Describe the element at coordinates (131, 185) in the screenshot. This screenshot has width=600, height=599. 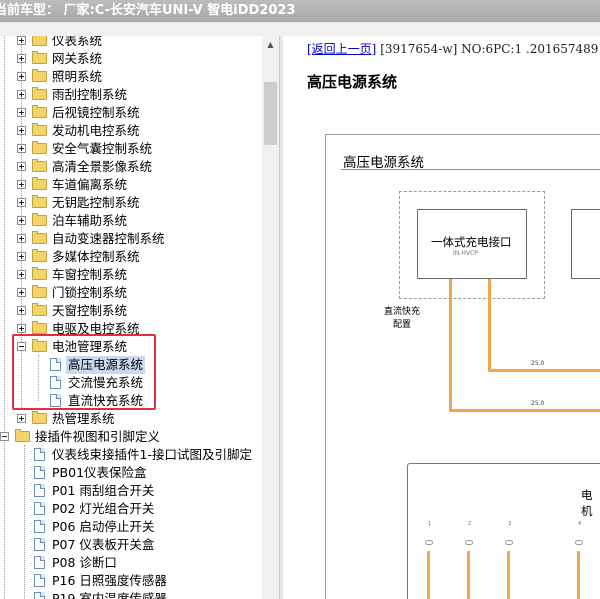
I see `tree-folder-item: 车道偏离系统` at that location.